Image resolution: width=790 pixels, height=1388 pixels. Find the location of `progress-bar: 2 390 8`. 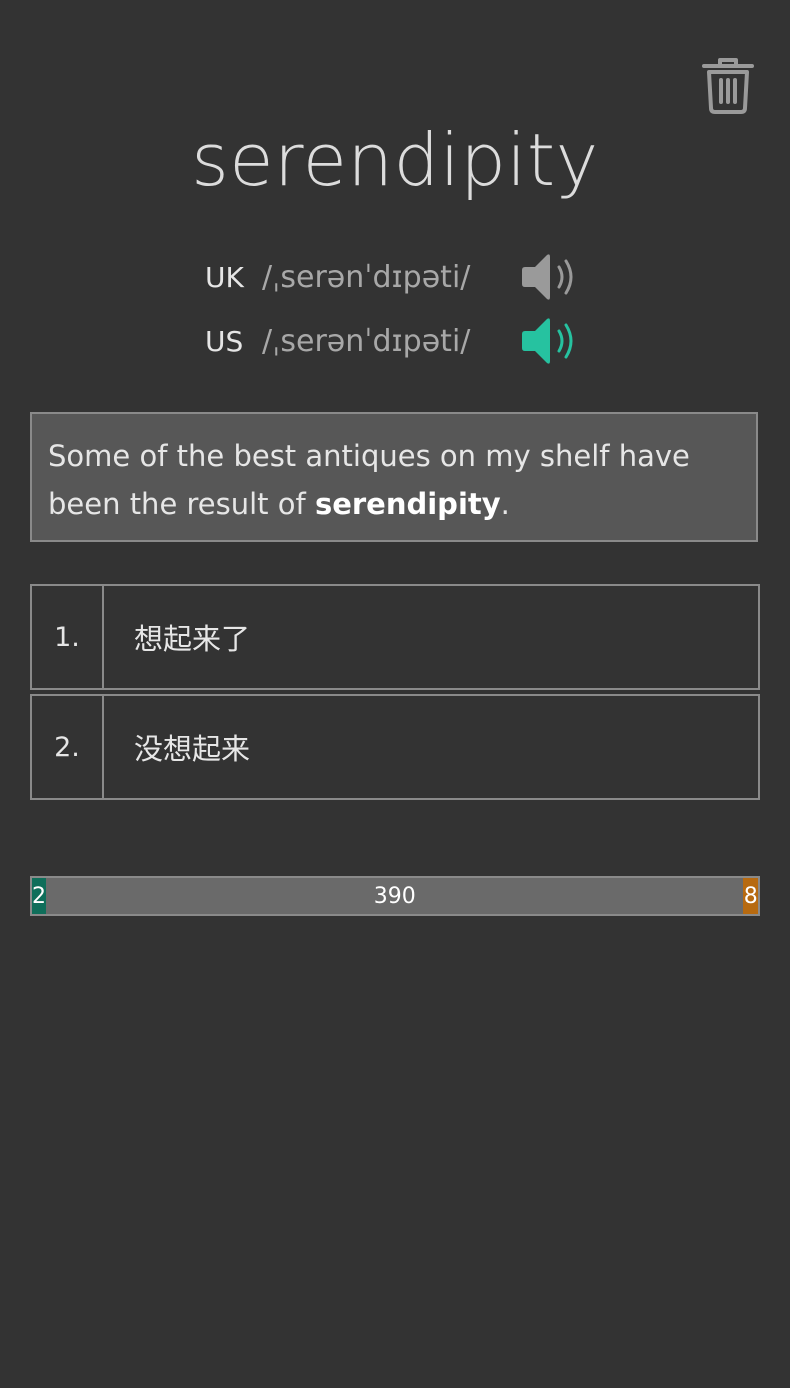

progress-bar: 2 390 8 is located at coordinates (395, 896).